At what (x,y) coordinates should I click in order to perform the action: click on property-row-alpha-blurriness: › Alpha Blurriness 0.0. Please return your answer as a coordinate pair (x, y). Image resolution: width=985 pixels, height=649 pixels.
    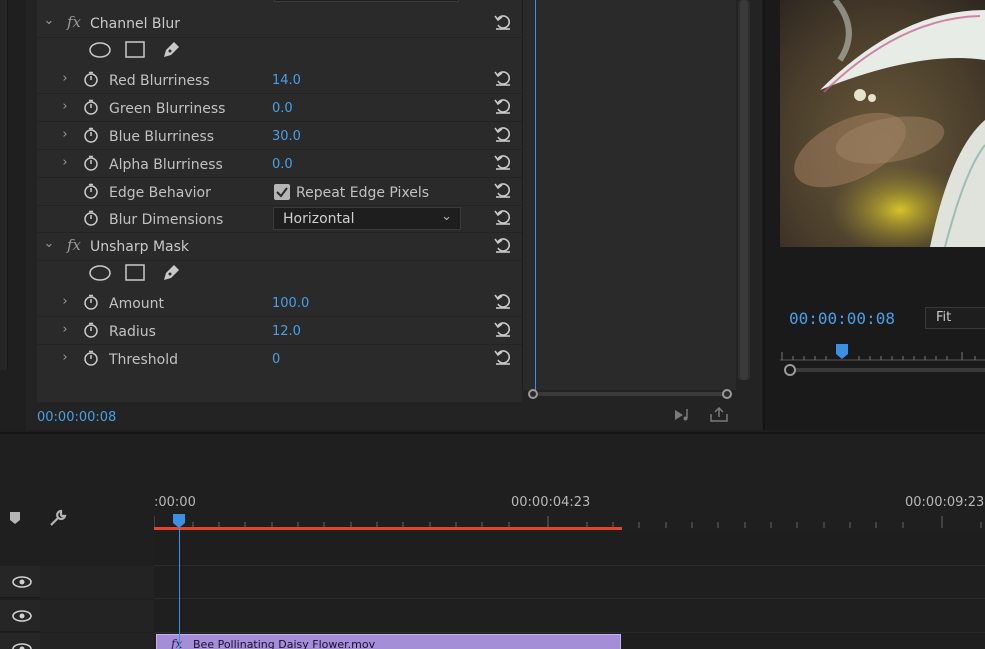
    Looking at the image, I should click on (279, 164).